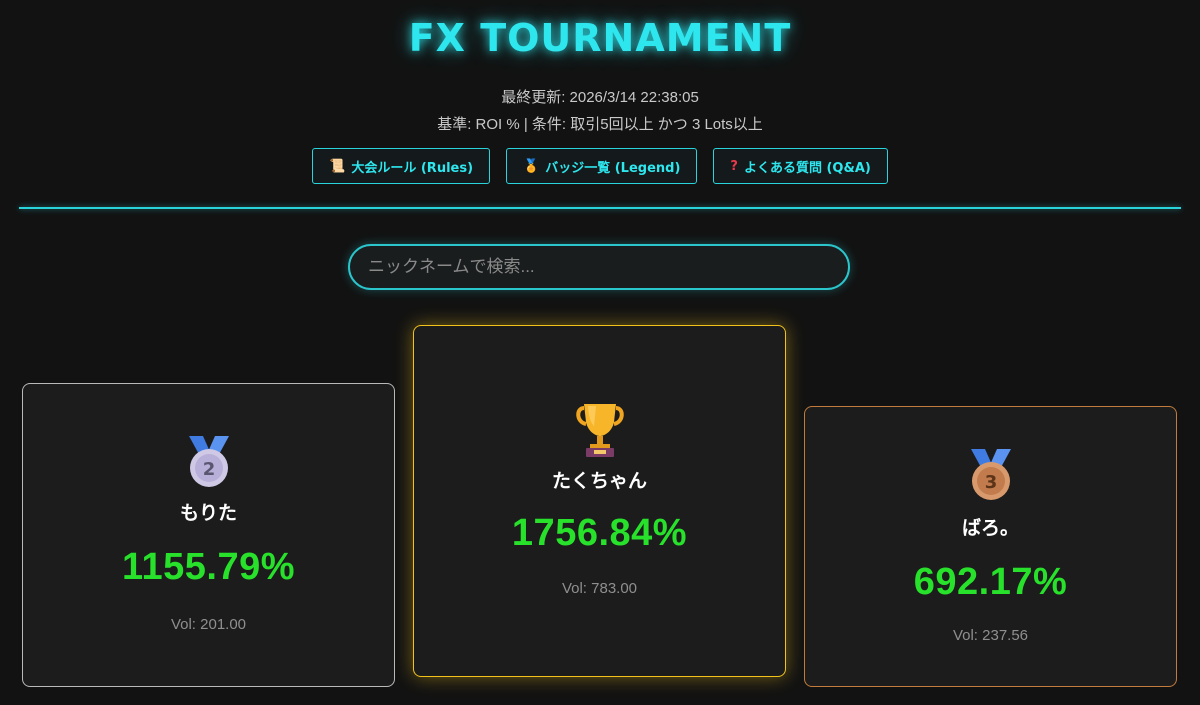  Describe the element at coordinates (990, 528) in the screenshot. I see `player-name: ばろ。` at that location.